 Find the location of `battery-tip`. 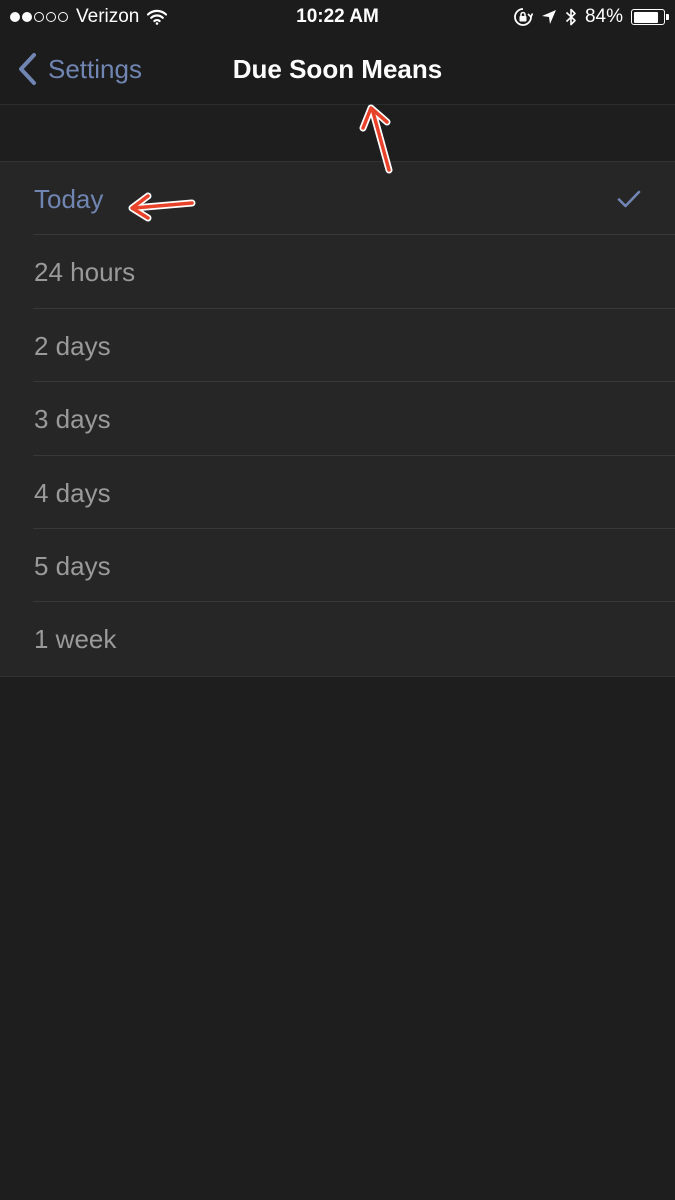

battery-tip is located at coordinates (667, 17).